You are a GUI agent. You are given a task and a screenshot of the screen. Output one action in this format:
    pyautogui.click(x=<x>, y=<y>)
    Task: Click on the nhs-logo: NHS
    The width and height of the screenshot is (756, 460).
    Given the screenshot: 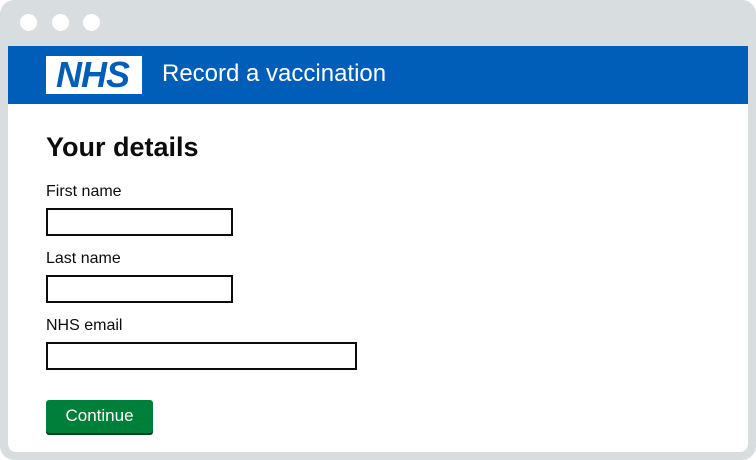 What is the action you would take?
    pyautogui.click(x=94, y=75)
    